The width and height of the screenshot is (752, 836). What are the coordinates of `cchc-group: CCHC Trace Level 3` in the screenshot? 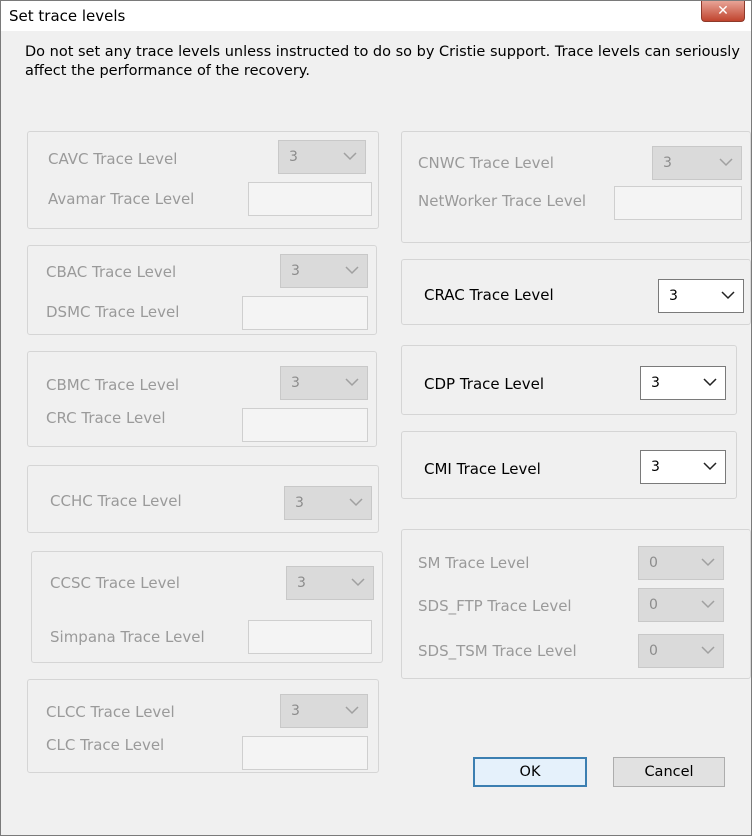 It's located at (203, 499).